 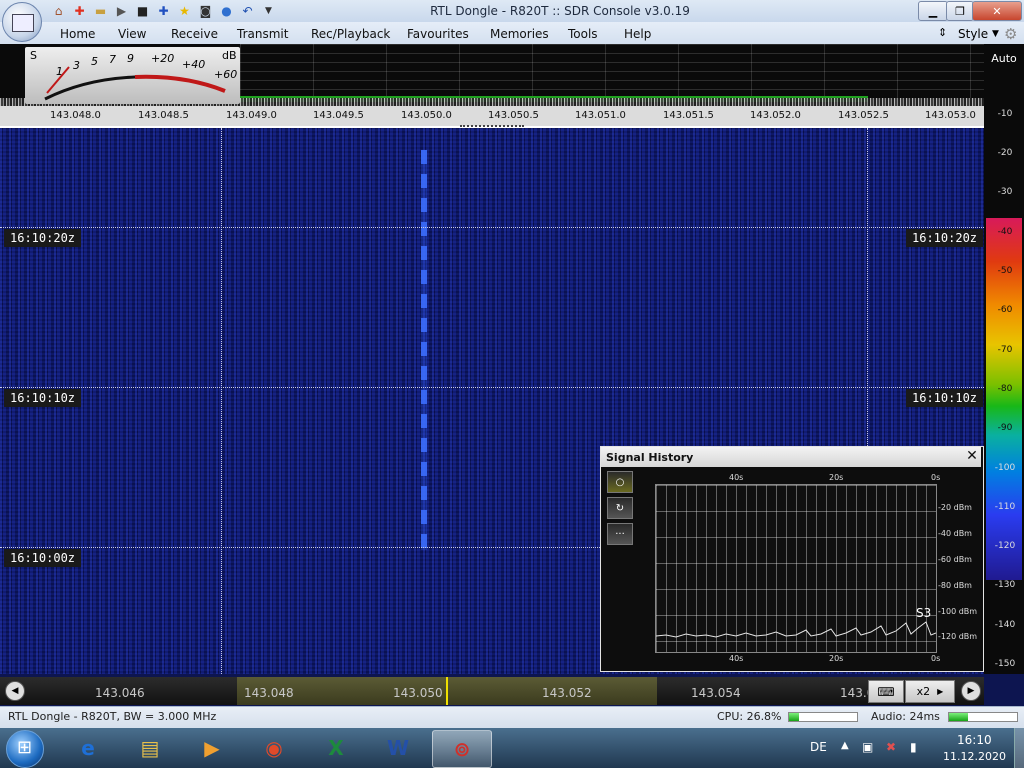 What do you see at coordinates (960, 11) in the screenshot?
I see `maximize-button: ❐` at bounding box center [960, 11].